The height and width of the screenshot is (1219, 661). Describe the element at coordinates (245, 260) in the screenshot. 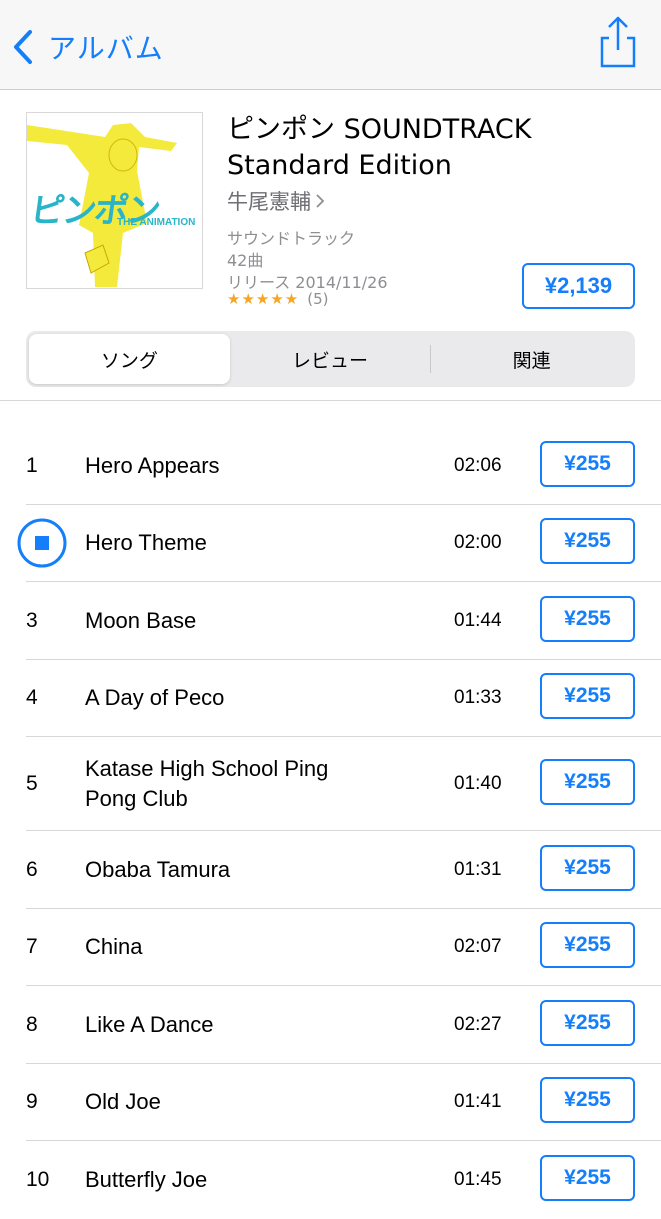

I see `song-count: 42曲` at that location.